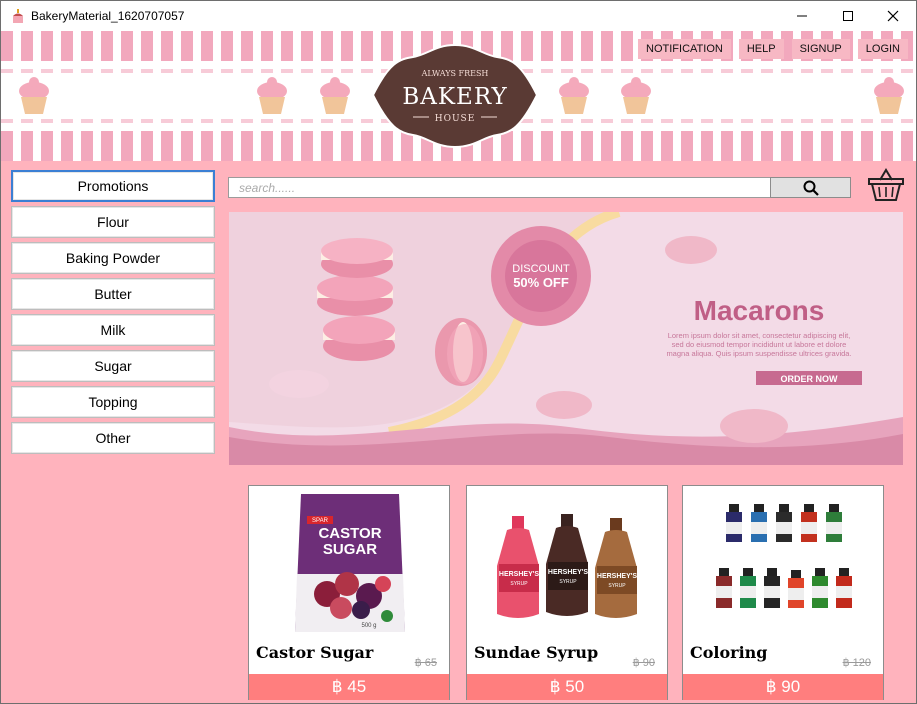 The width and height of the screenshot is (917, 704). I want to click on top-nav: NOTIFICATION HELP SIGNUP LOGIN, so click(773, 49).